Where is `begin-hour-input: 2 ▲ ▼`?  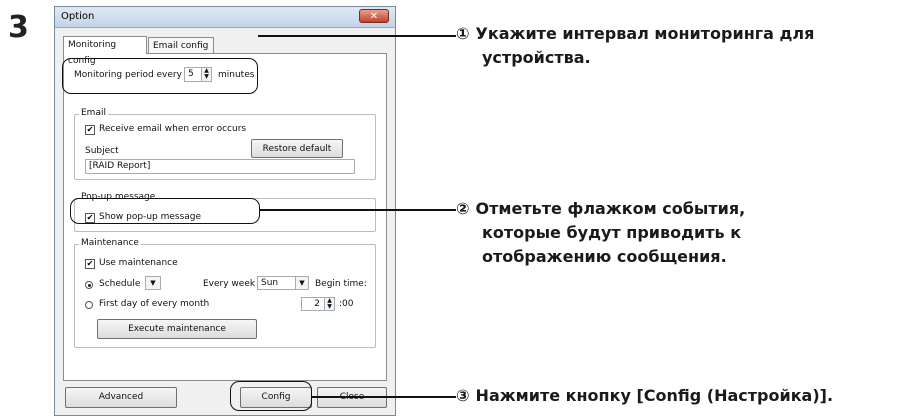 begin-hour-input: 2 ▲ ▼ is located at coordinates (318, 304).